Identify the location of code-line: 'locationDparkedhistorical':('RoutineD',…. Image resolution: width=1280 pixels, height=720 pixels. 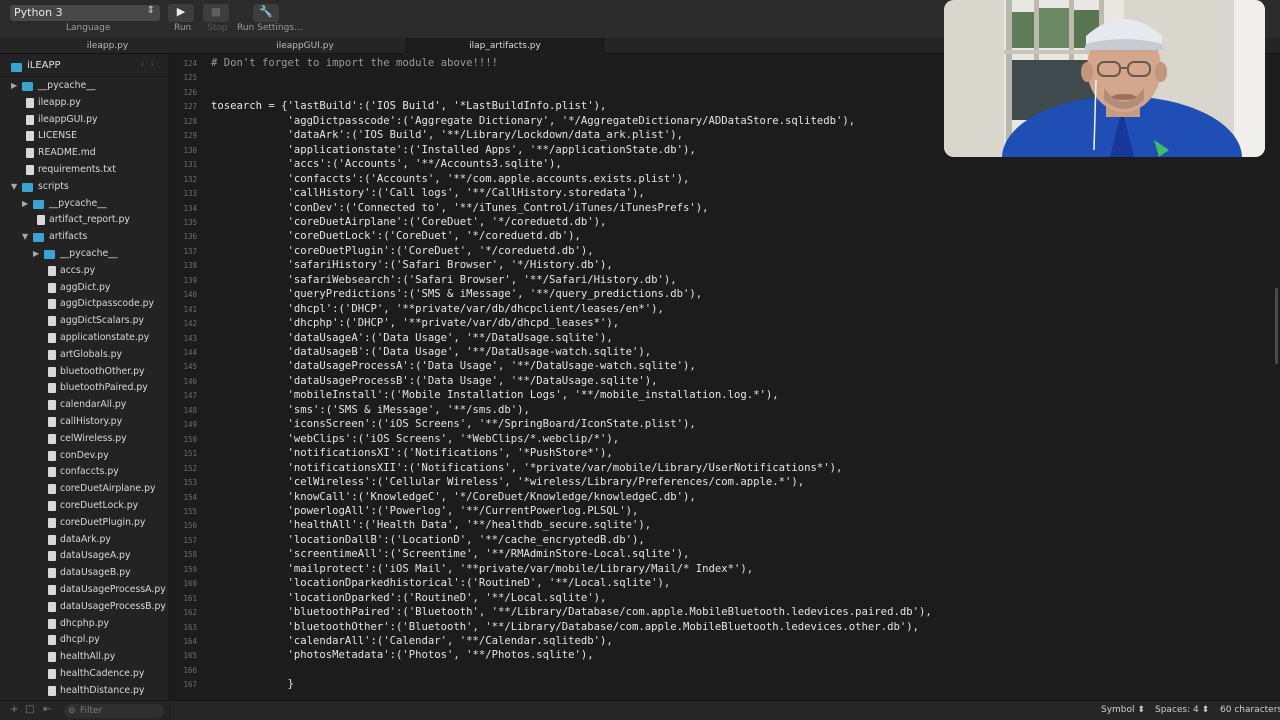
(441, 583).